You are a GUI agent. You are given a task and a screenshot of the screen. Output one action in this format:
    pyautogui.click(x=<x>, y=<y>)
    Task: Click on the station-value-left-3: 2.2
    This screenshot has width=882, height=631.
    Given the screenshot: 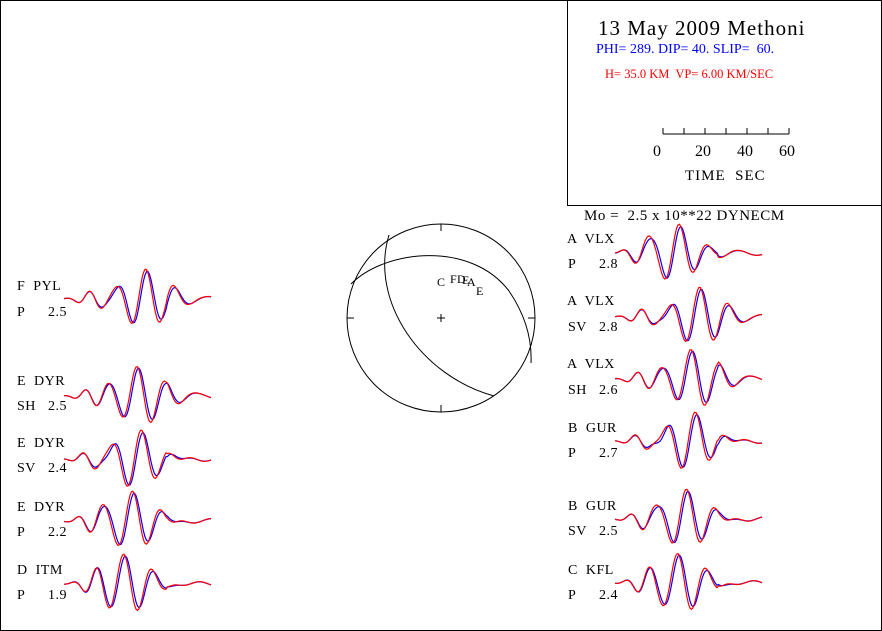 What is the action you would take?
    pyautogui.click(x=57, y=532)
    